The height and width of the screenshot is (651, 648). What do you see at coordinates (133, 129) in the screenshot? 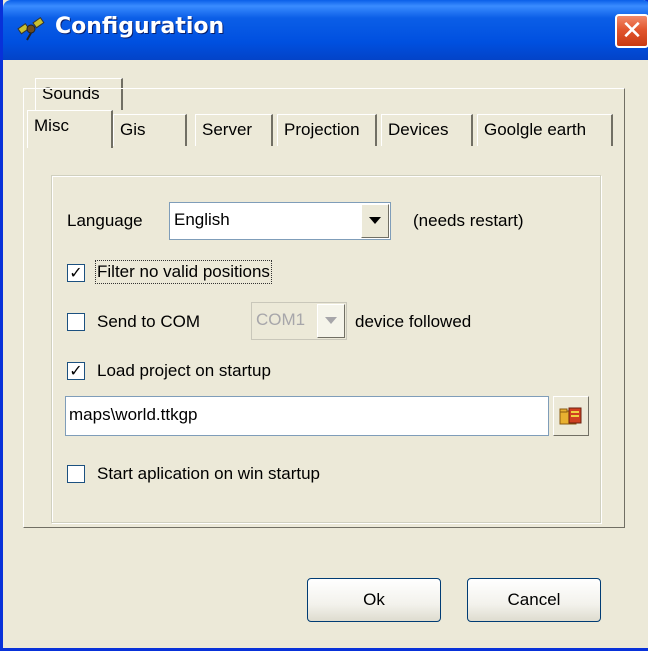
I see `tab-label: Gis` at bounding box center [133, 129].